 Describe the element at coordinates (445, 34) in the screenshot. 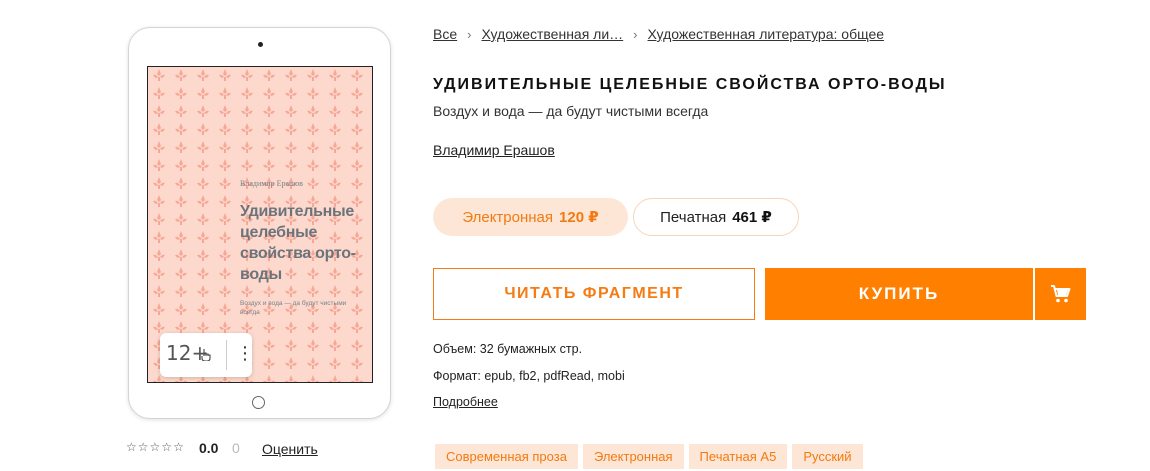

I see `breadcrumb-item-all: Все` at that location.